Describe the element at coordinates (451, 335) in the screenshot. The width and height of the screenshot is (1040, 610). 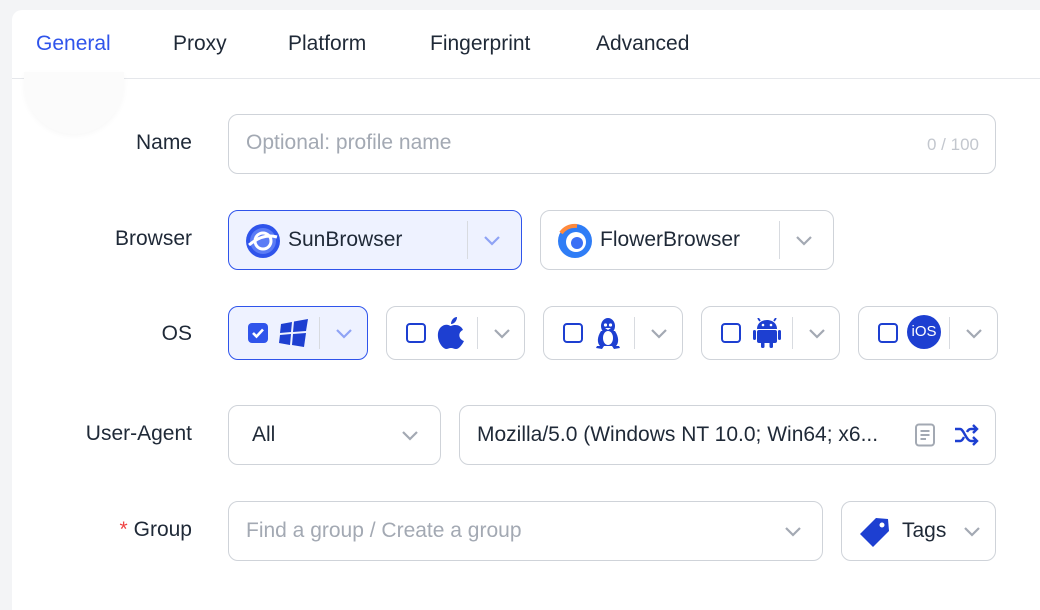
I see `apple-icon` at that location.